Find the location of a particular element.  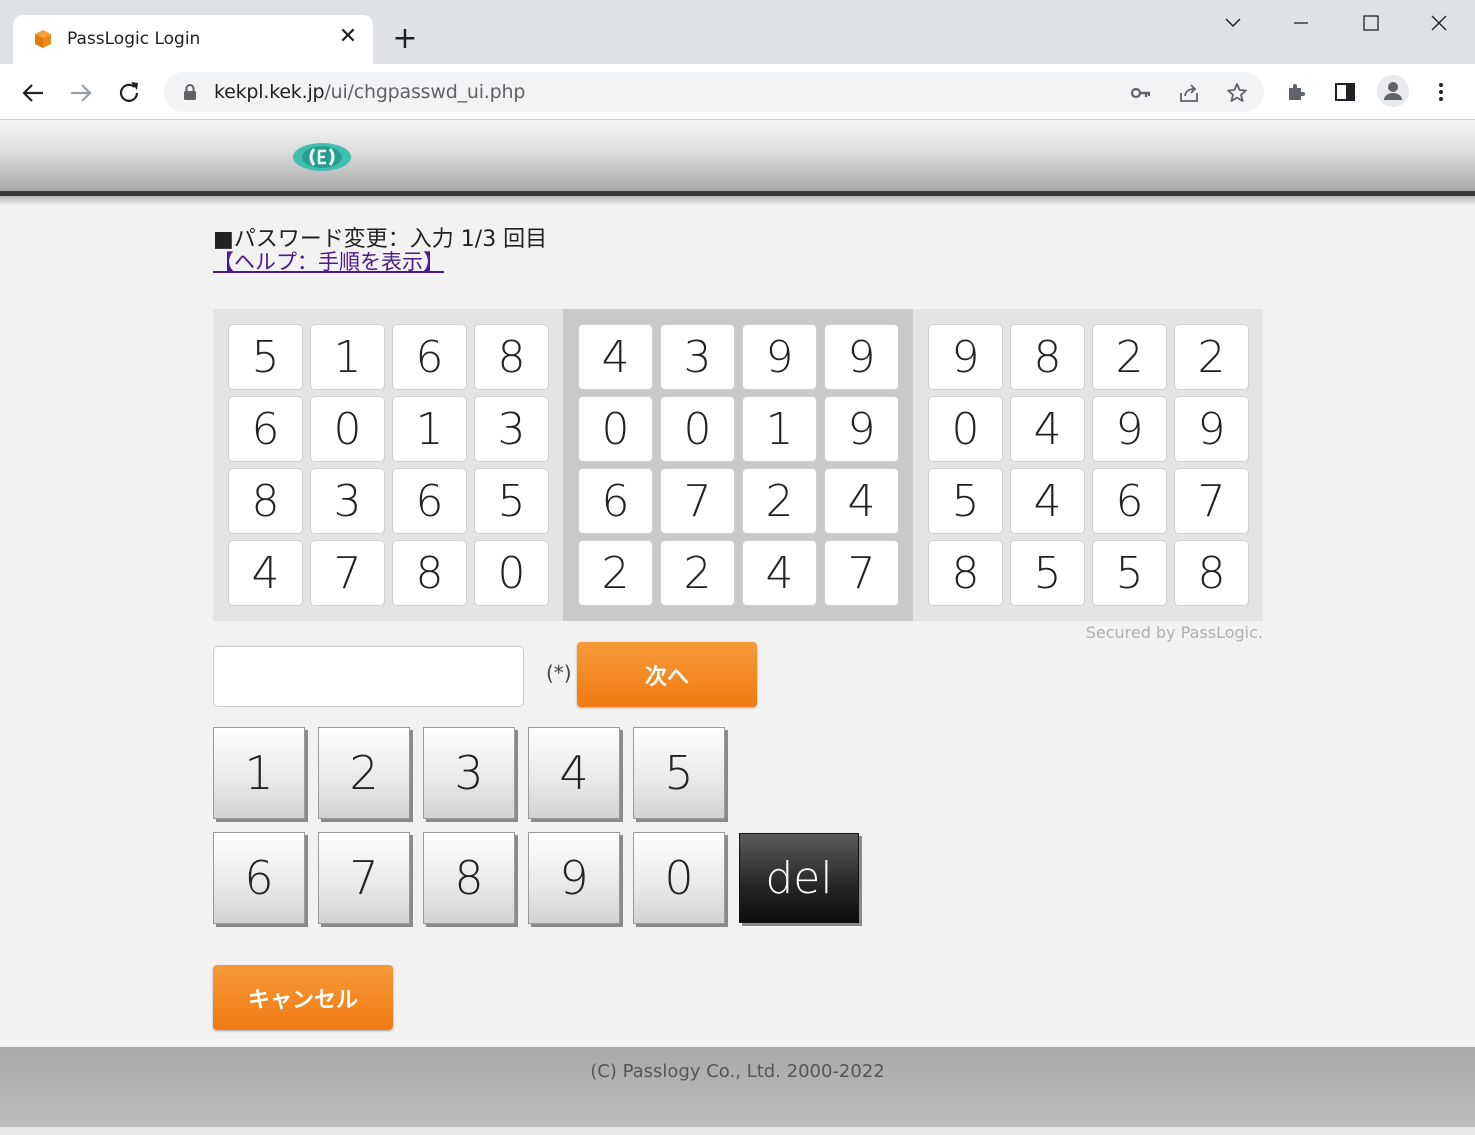

url-path: /ui/chgpasswd_ui.php is located at coordinates (425, 92).